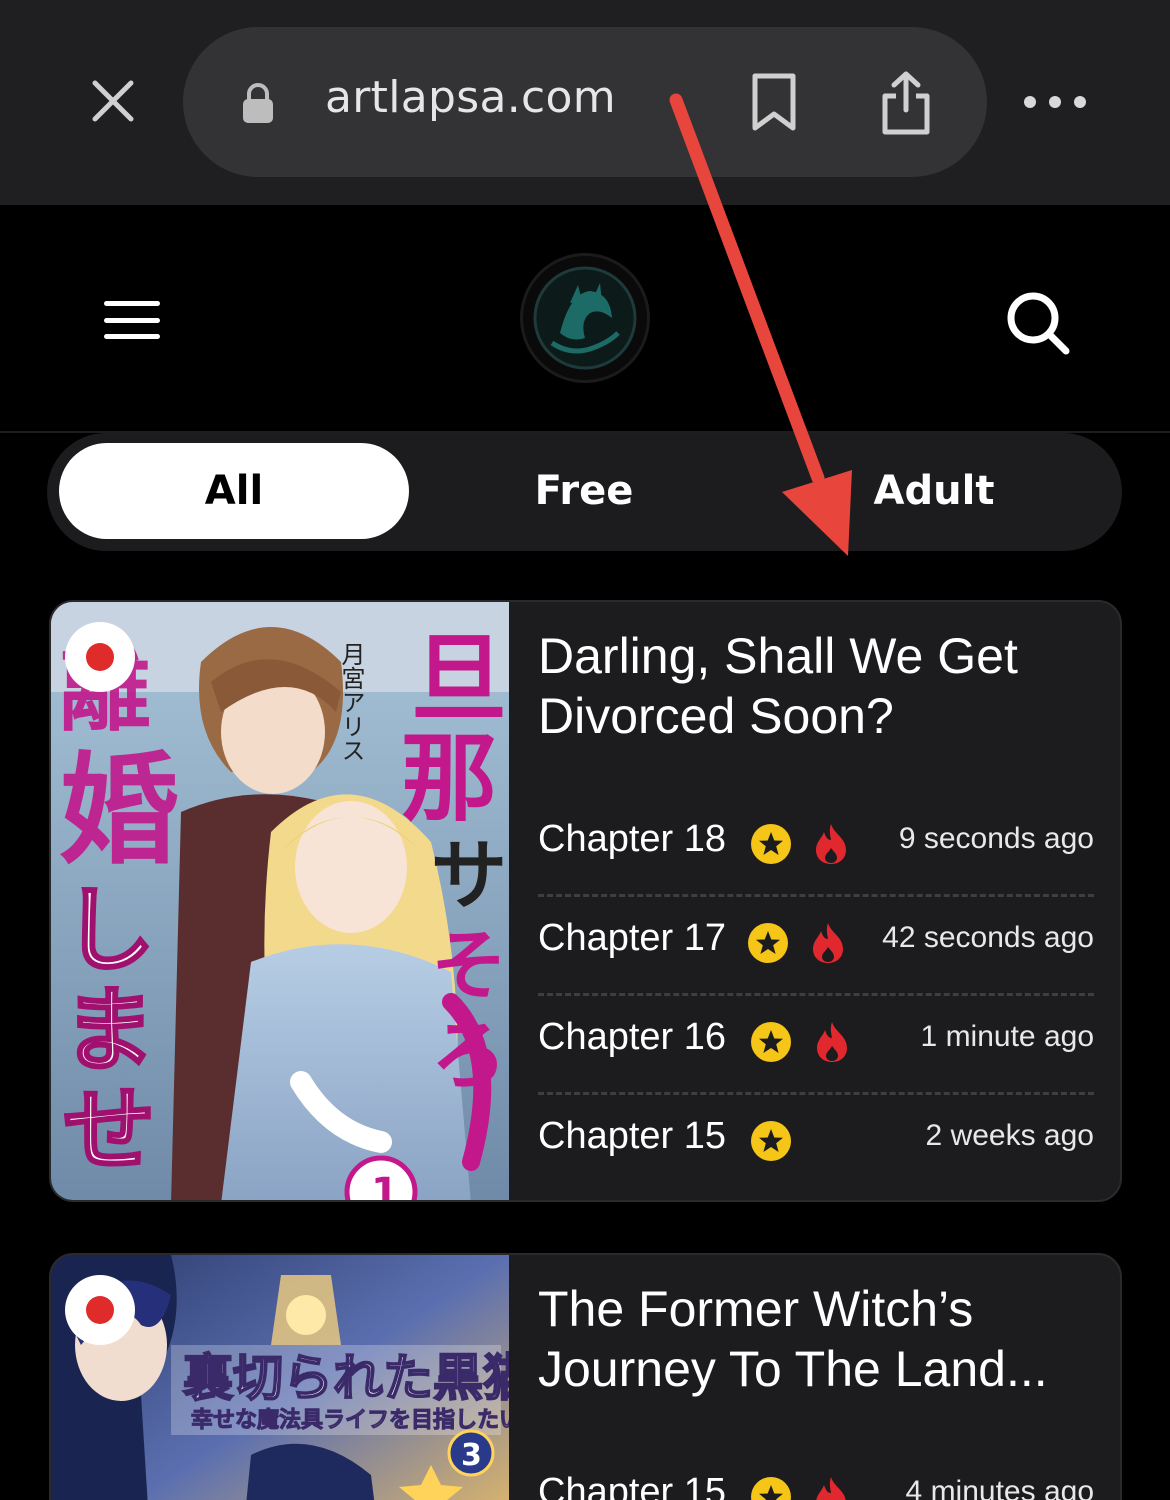 This screenshot has width=1170, height=1500. What do you see at coordinates (999, 1487) in the screenshot?
I see `chapter-time: 4 minutes ago` at bounding box center [999, 1487].